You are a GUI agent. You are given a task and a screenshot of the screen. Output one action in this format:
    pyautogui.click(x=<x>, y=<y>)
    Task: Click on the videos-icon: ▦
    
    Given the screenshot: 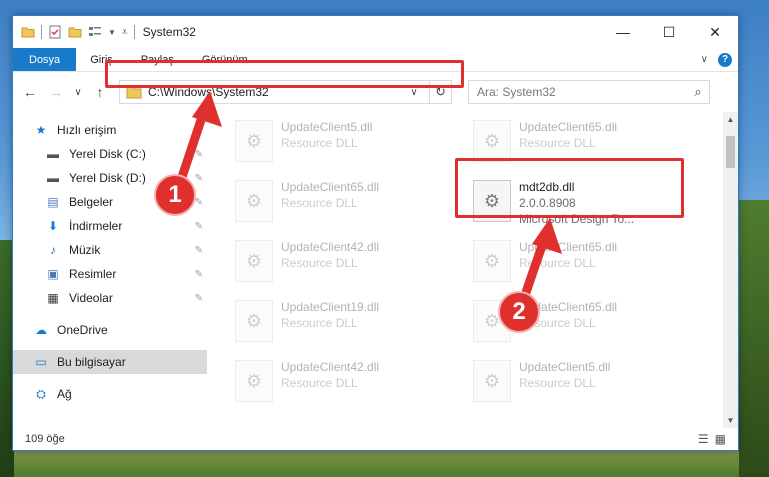 What is the action you would take?
    pyautogui.click(x=53, y=298)
    